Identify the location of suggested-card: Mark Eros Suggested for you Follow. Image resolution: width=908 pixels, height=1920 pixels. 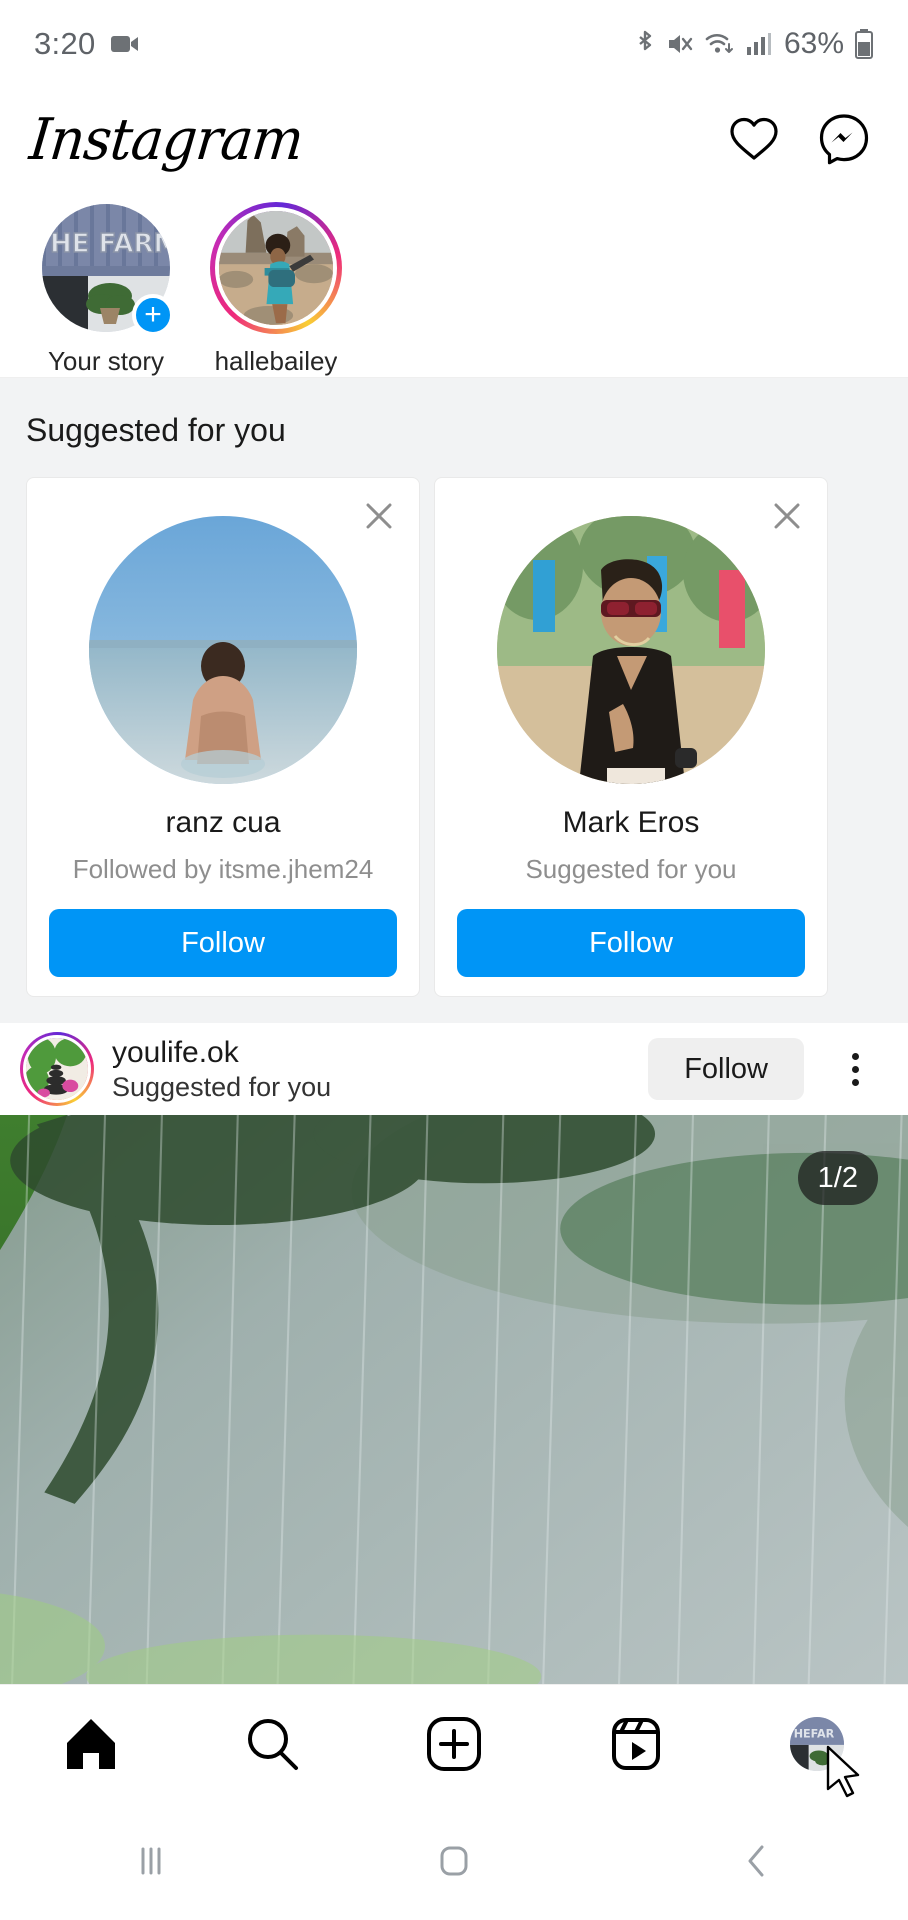
(631, 737).